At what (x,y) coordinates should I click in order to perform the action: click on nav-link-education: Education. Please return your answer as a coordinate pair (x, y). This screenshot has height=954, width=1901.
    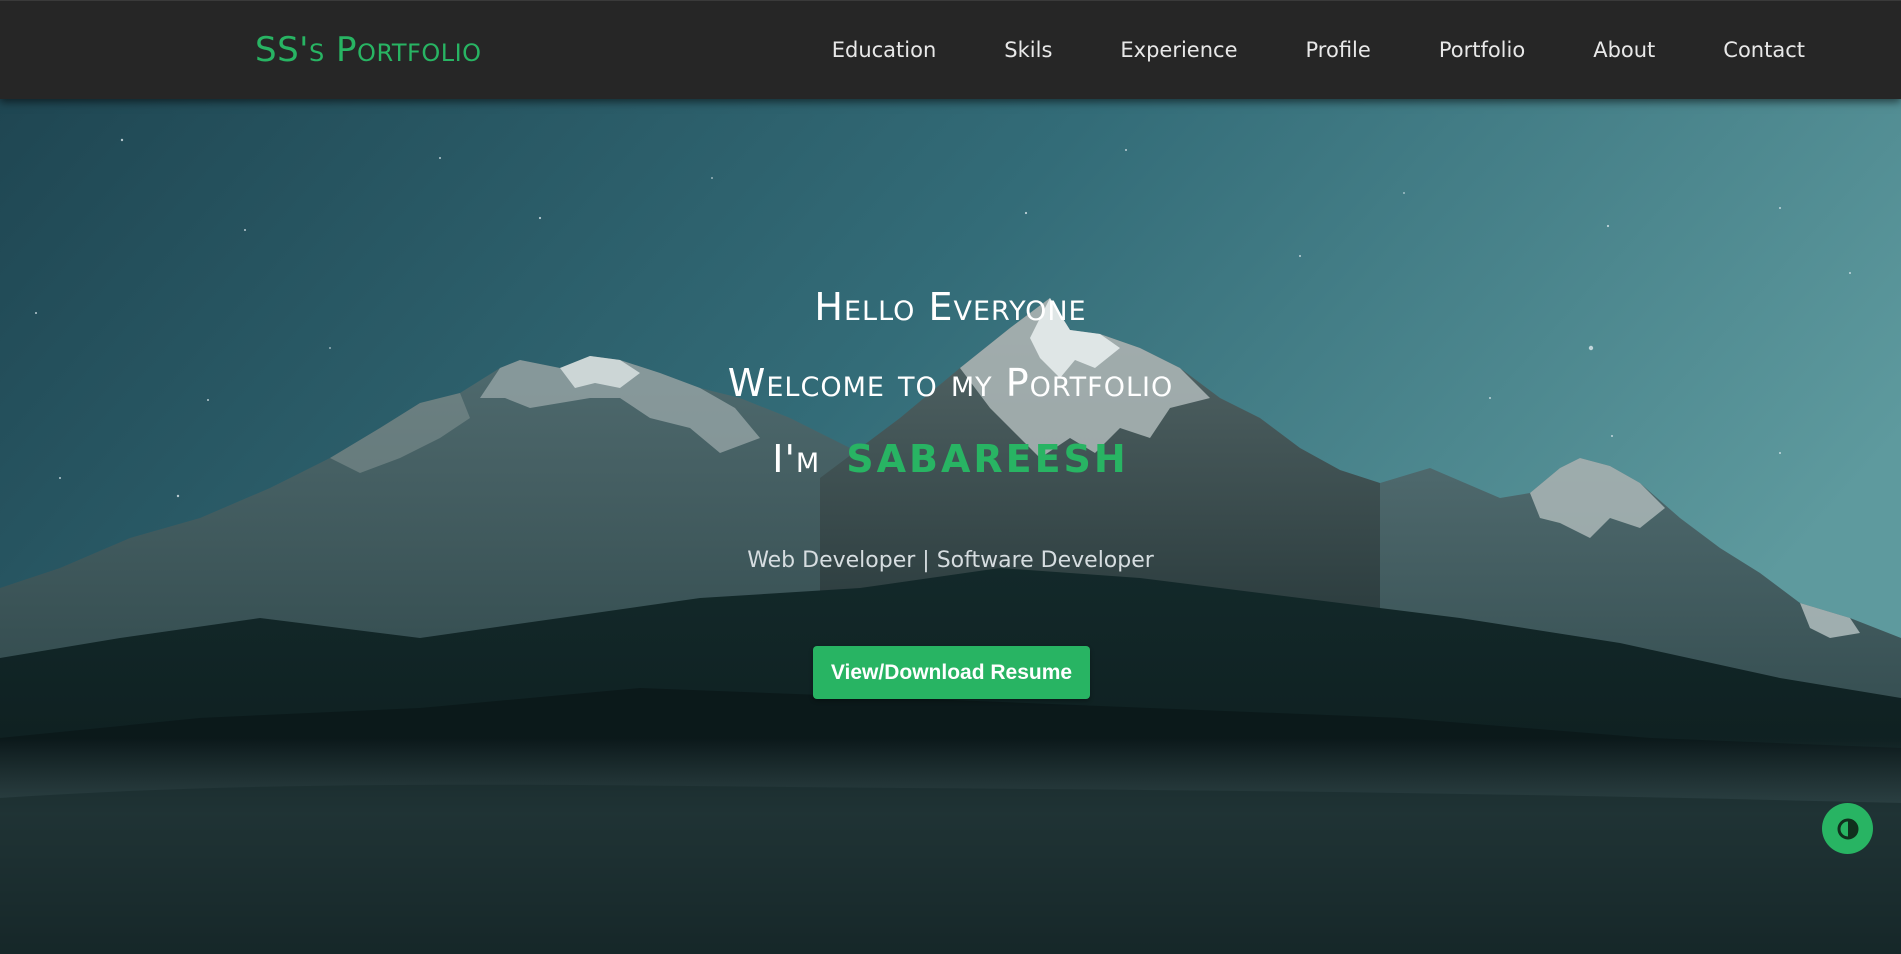
    Looking at the image, I should click on (884, 50).